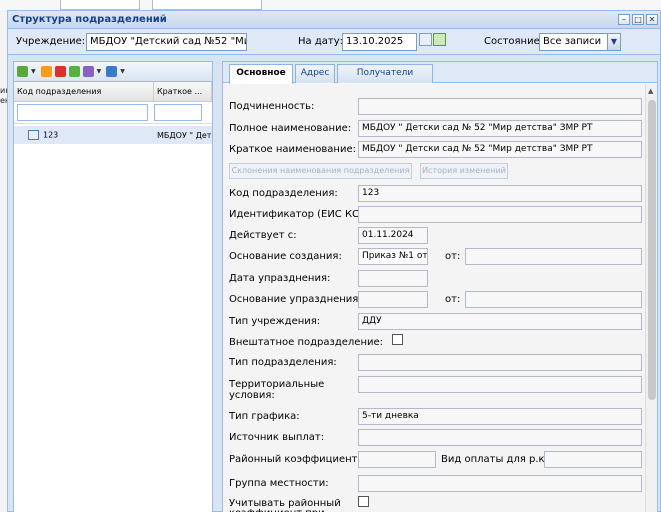  I want to click on creation-from-field, so click(553, 256).